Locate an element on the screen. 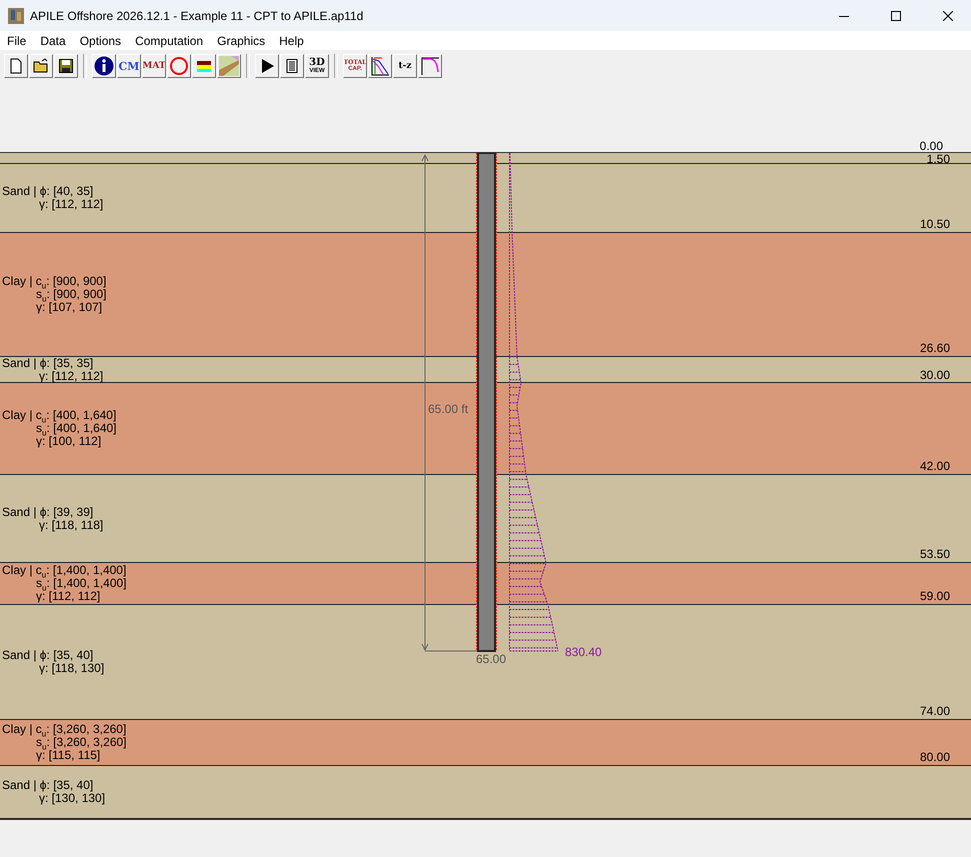 The width and height of the screenshot is (971, 857). depth-label: 0.00 is located at coordinates (931, 146).